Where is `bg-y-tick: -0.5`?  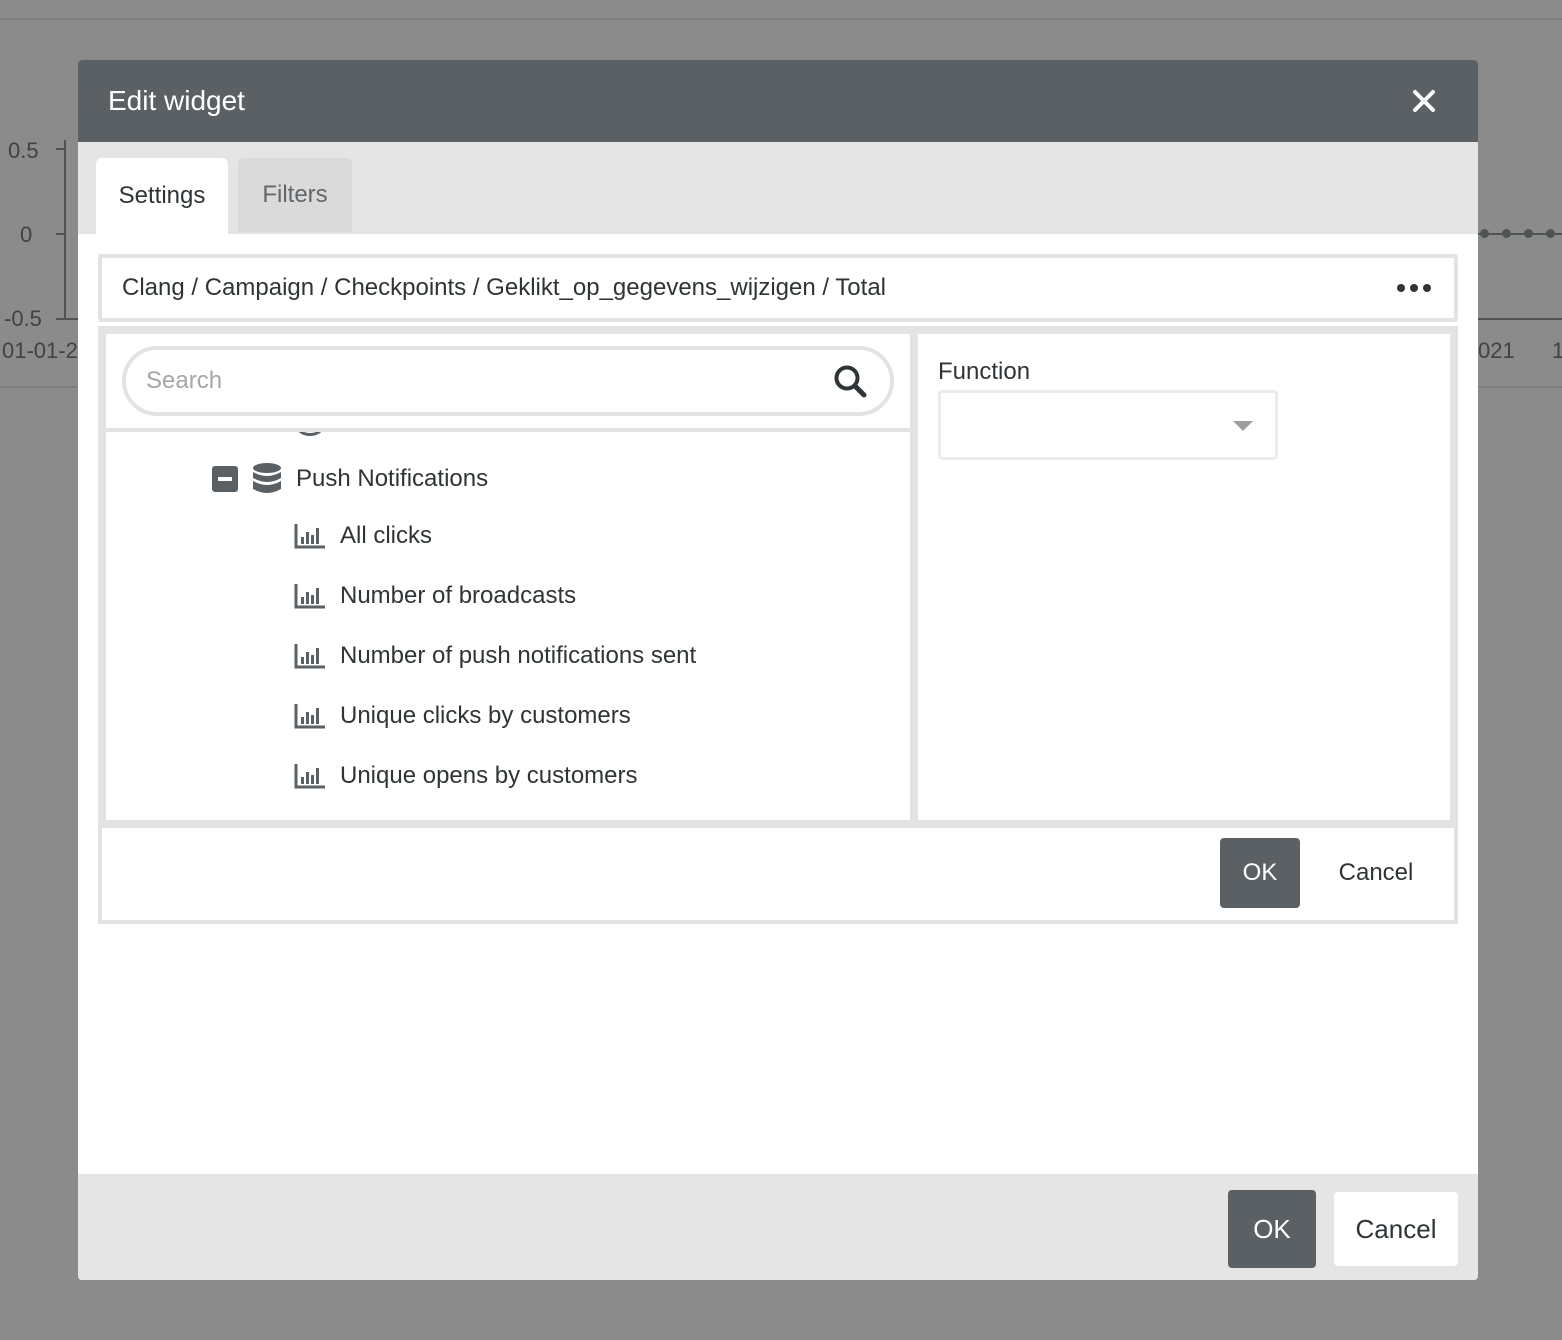
bg-y-tick: -0.5 is located at coordinates (23, 318).